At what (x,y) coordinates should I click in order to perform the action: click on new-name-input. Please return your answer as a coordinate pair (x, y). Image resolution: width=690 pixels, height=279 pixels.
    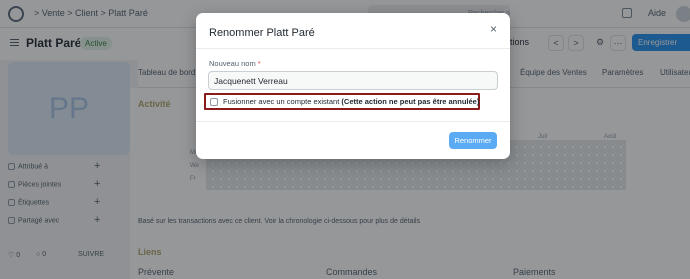
    Looking at the image, I should click on (353, 80).